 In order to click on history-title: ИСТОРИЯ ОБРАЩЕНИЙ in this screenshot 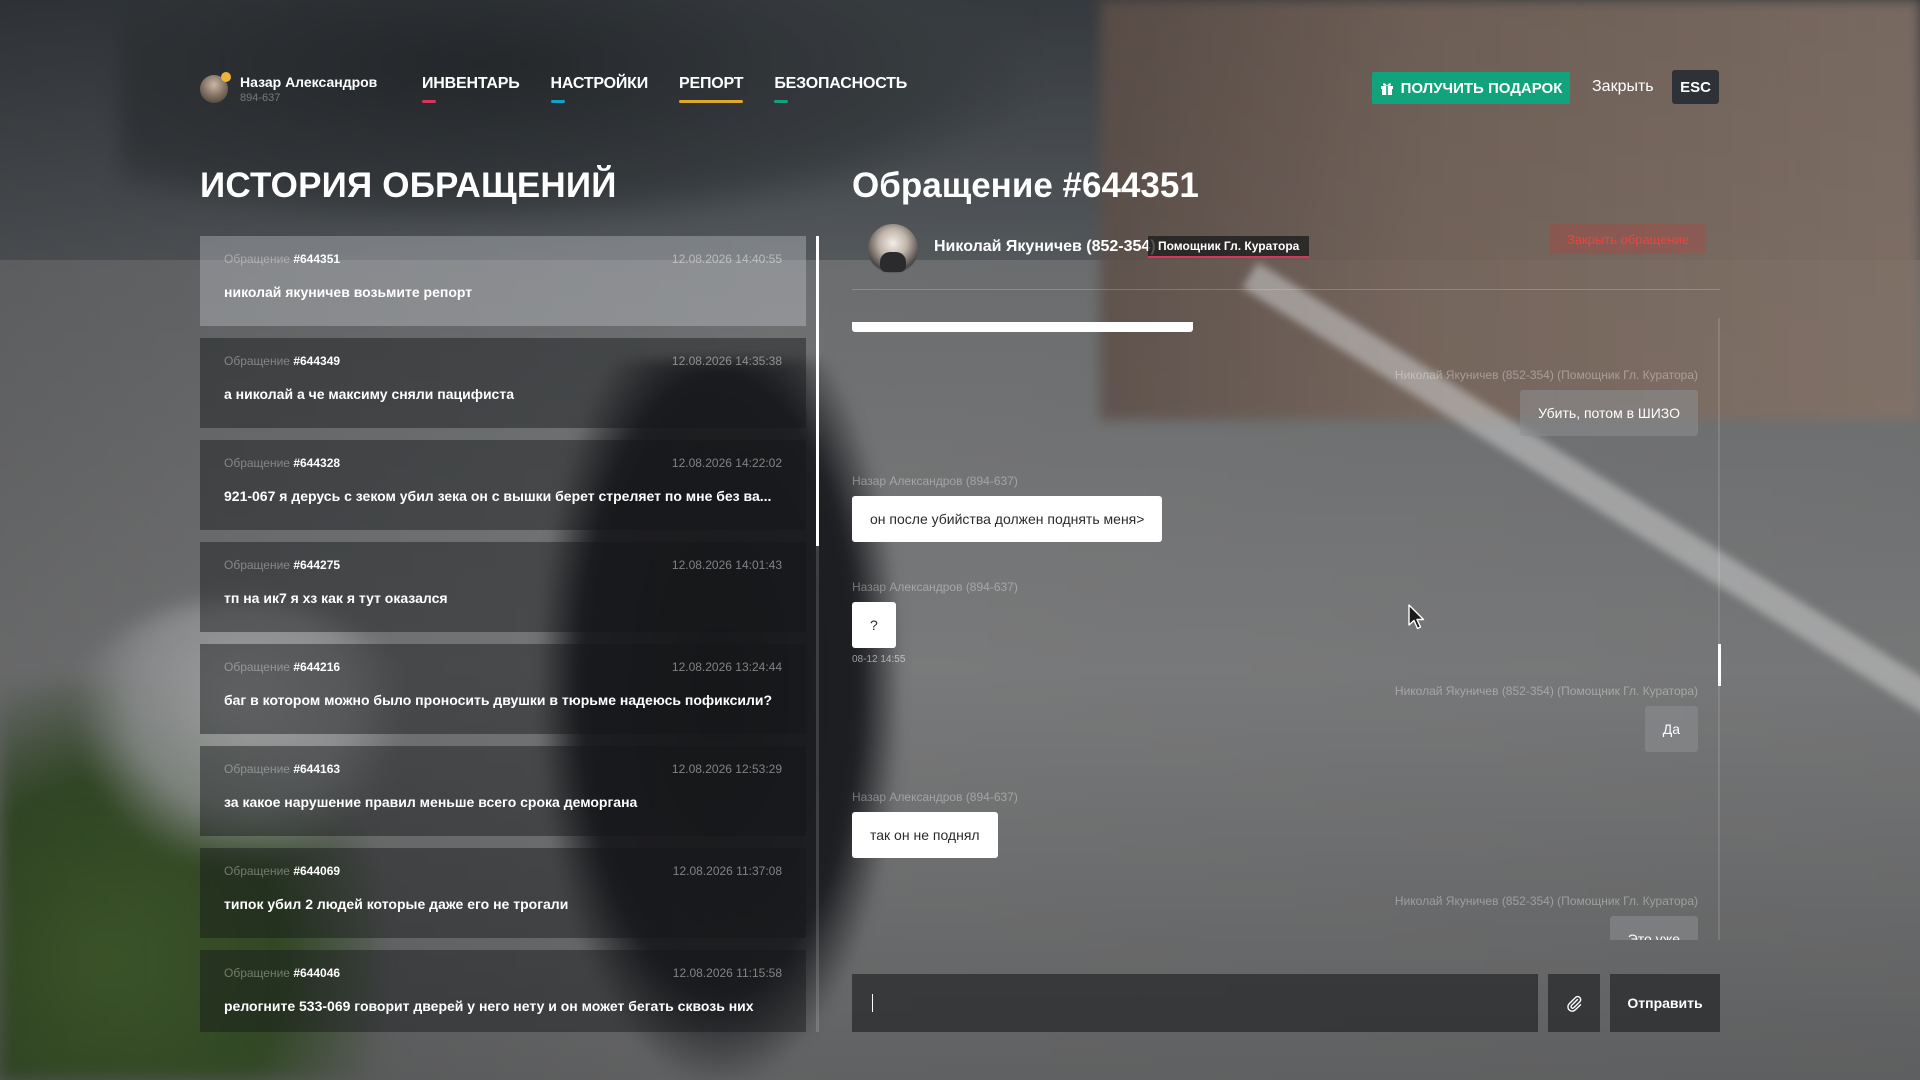, I will do `click(408, 185)`.